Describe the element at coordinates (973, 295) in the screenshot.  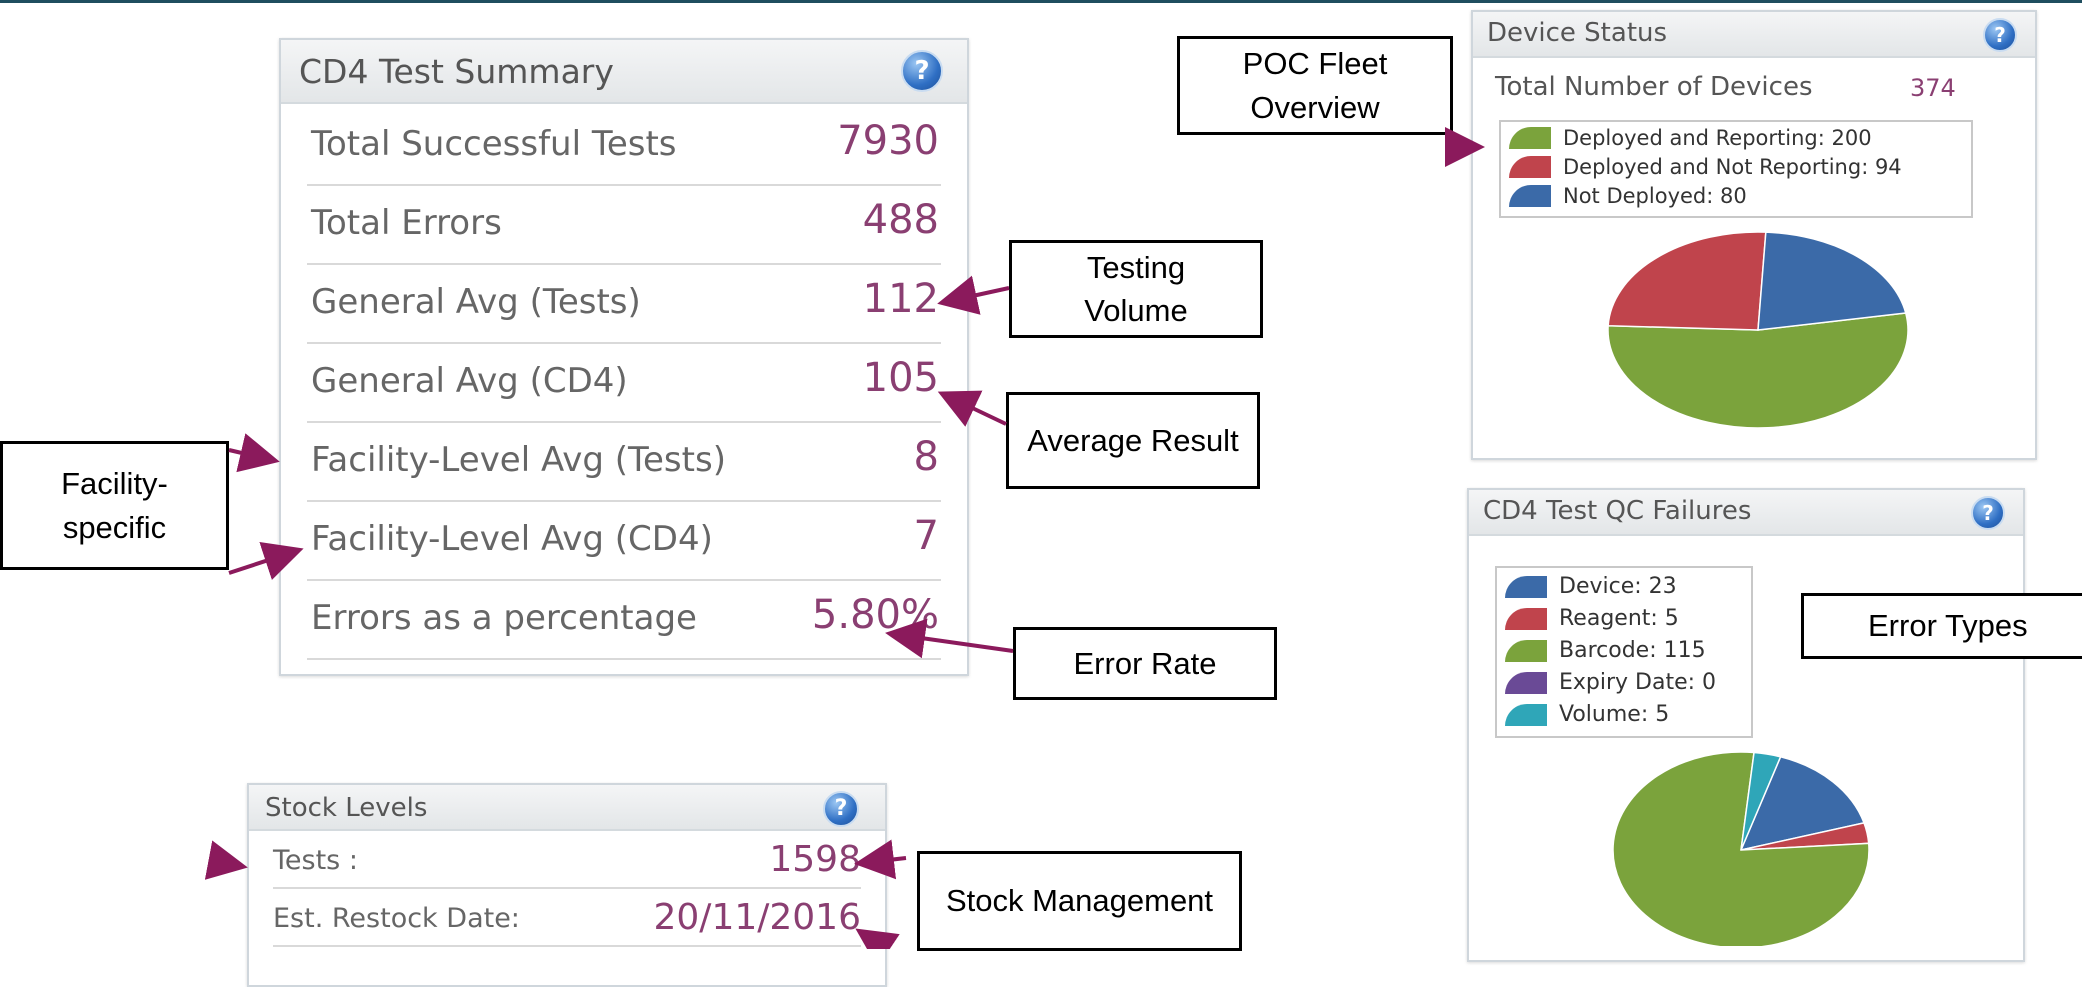
I see `arrow-testing-volume` at that location.